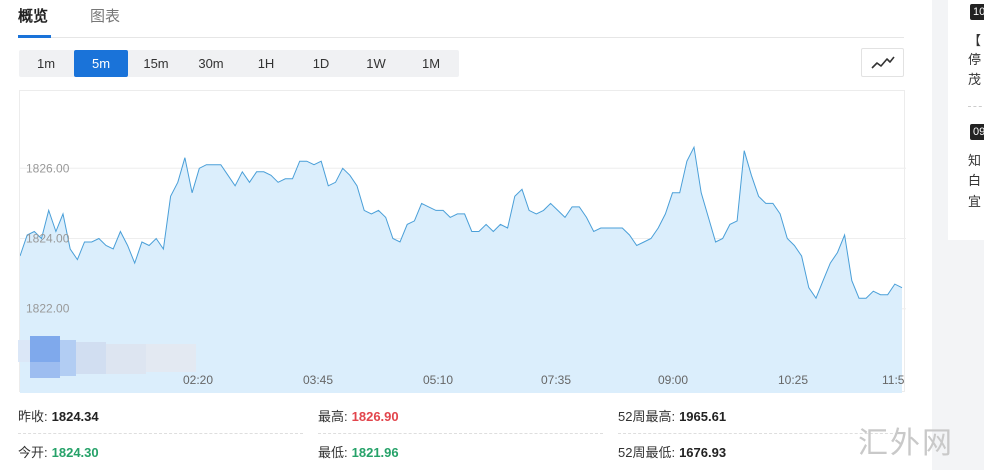  I want to click on range-button-30m: 30m, so click(211, 63).